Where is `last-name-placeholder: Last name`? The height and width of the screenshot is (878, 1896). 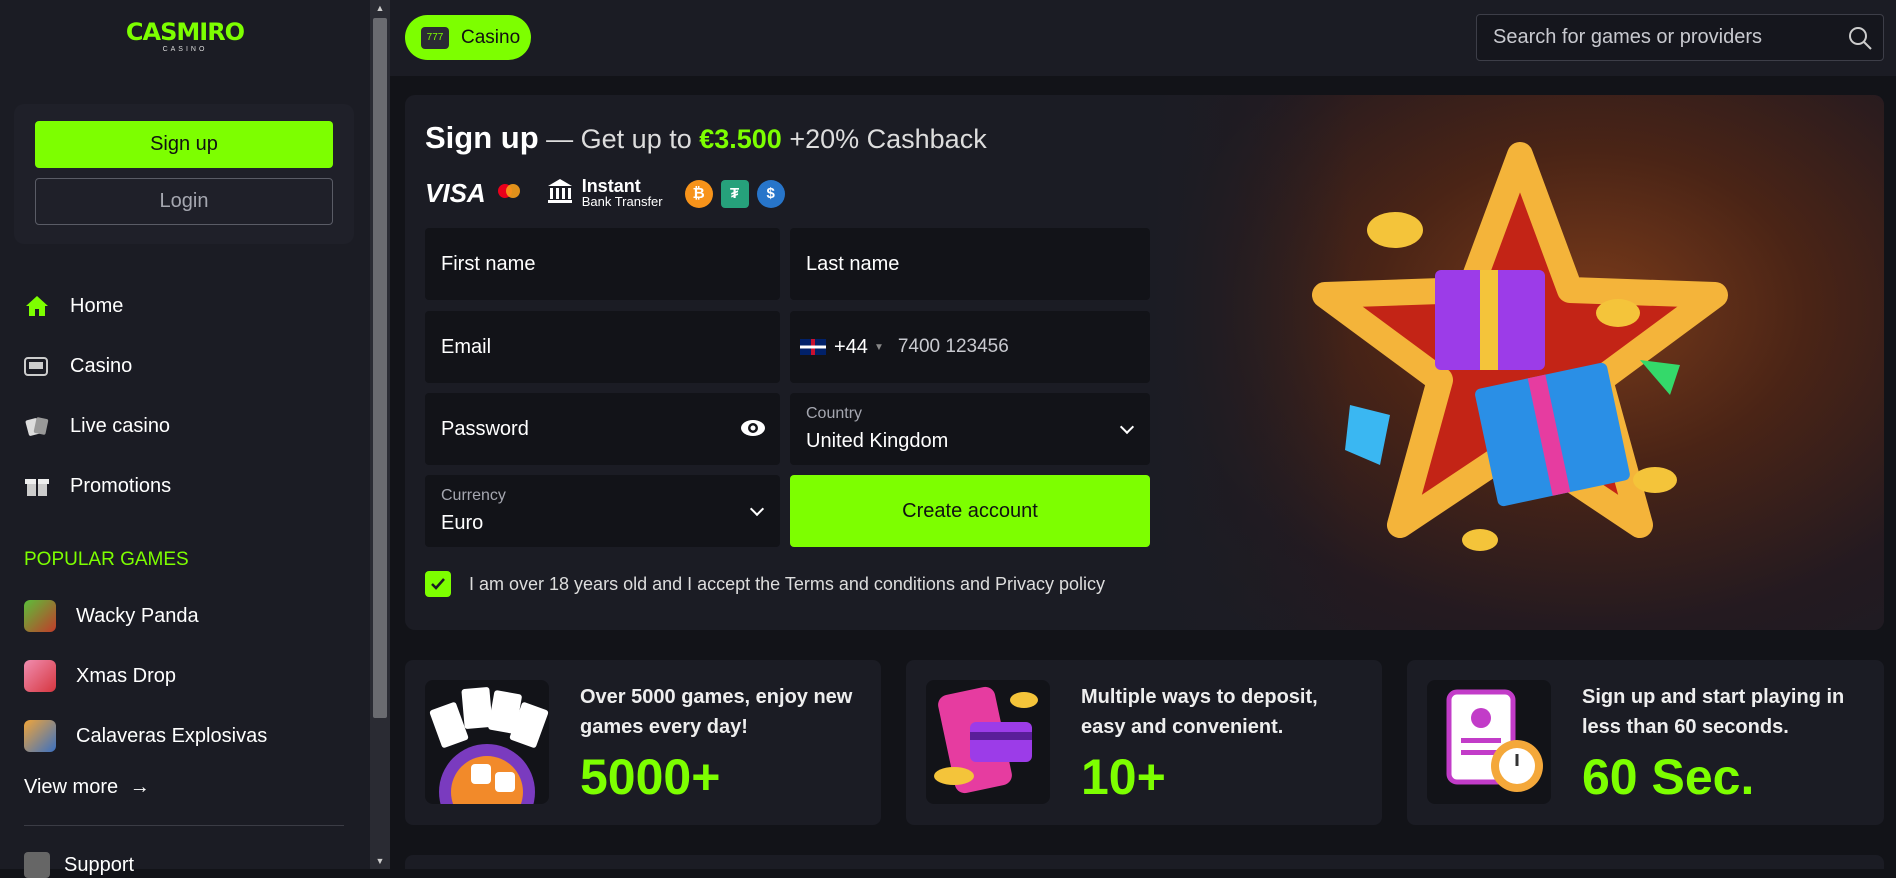
last-name-placeholder: Last name is located at coordinates (853, 263).